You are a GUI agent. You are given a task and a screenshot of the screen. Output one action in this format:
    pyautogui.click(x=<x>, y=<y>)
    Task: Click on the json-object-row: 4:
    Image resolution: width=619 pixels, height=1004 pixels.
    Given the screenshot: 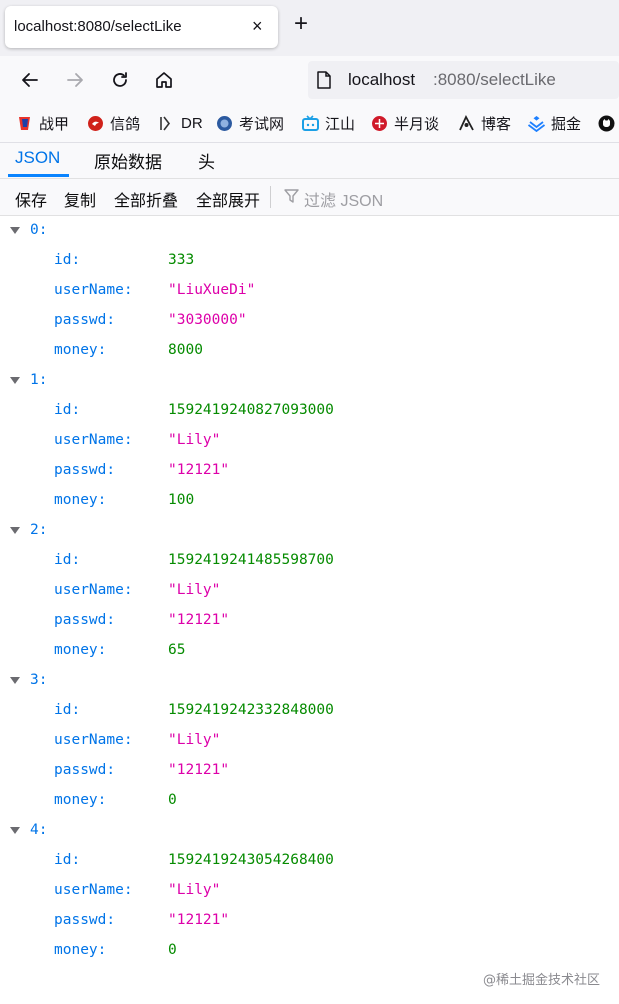 What is the action you would take?
    pyautogui.click(x=309, y=831)
    